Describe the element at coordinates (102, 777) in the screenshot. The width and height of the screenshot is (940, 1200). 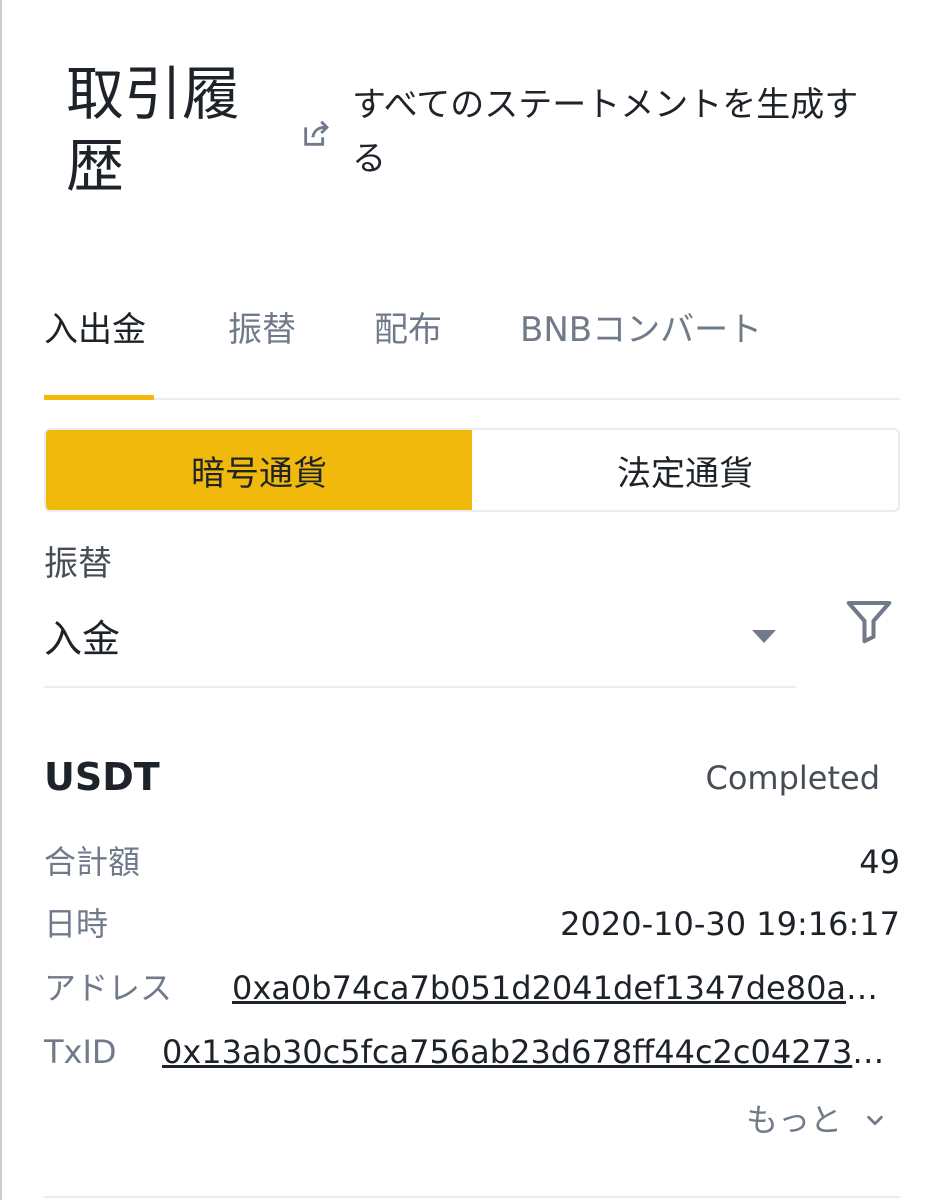
I see `coin-name: USDT` at that location.